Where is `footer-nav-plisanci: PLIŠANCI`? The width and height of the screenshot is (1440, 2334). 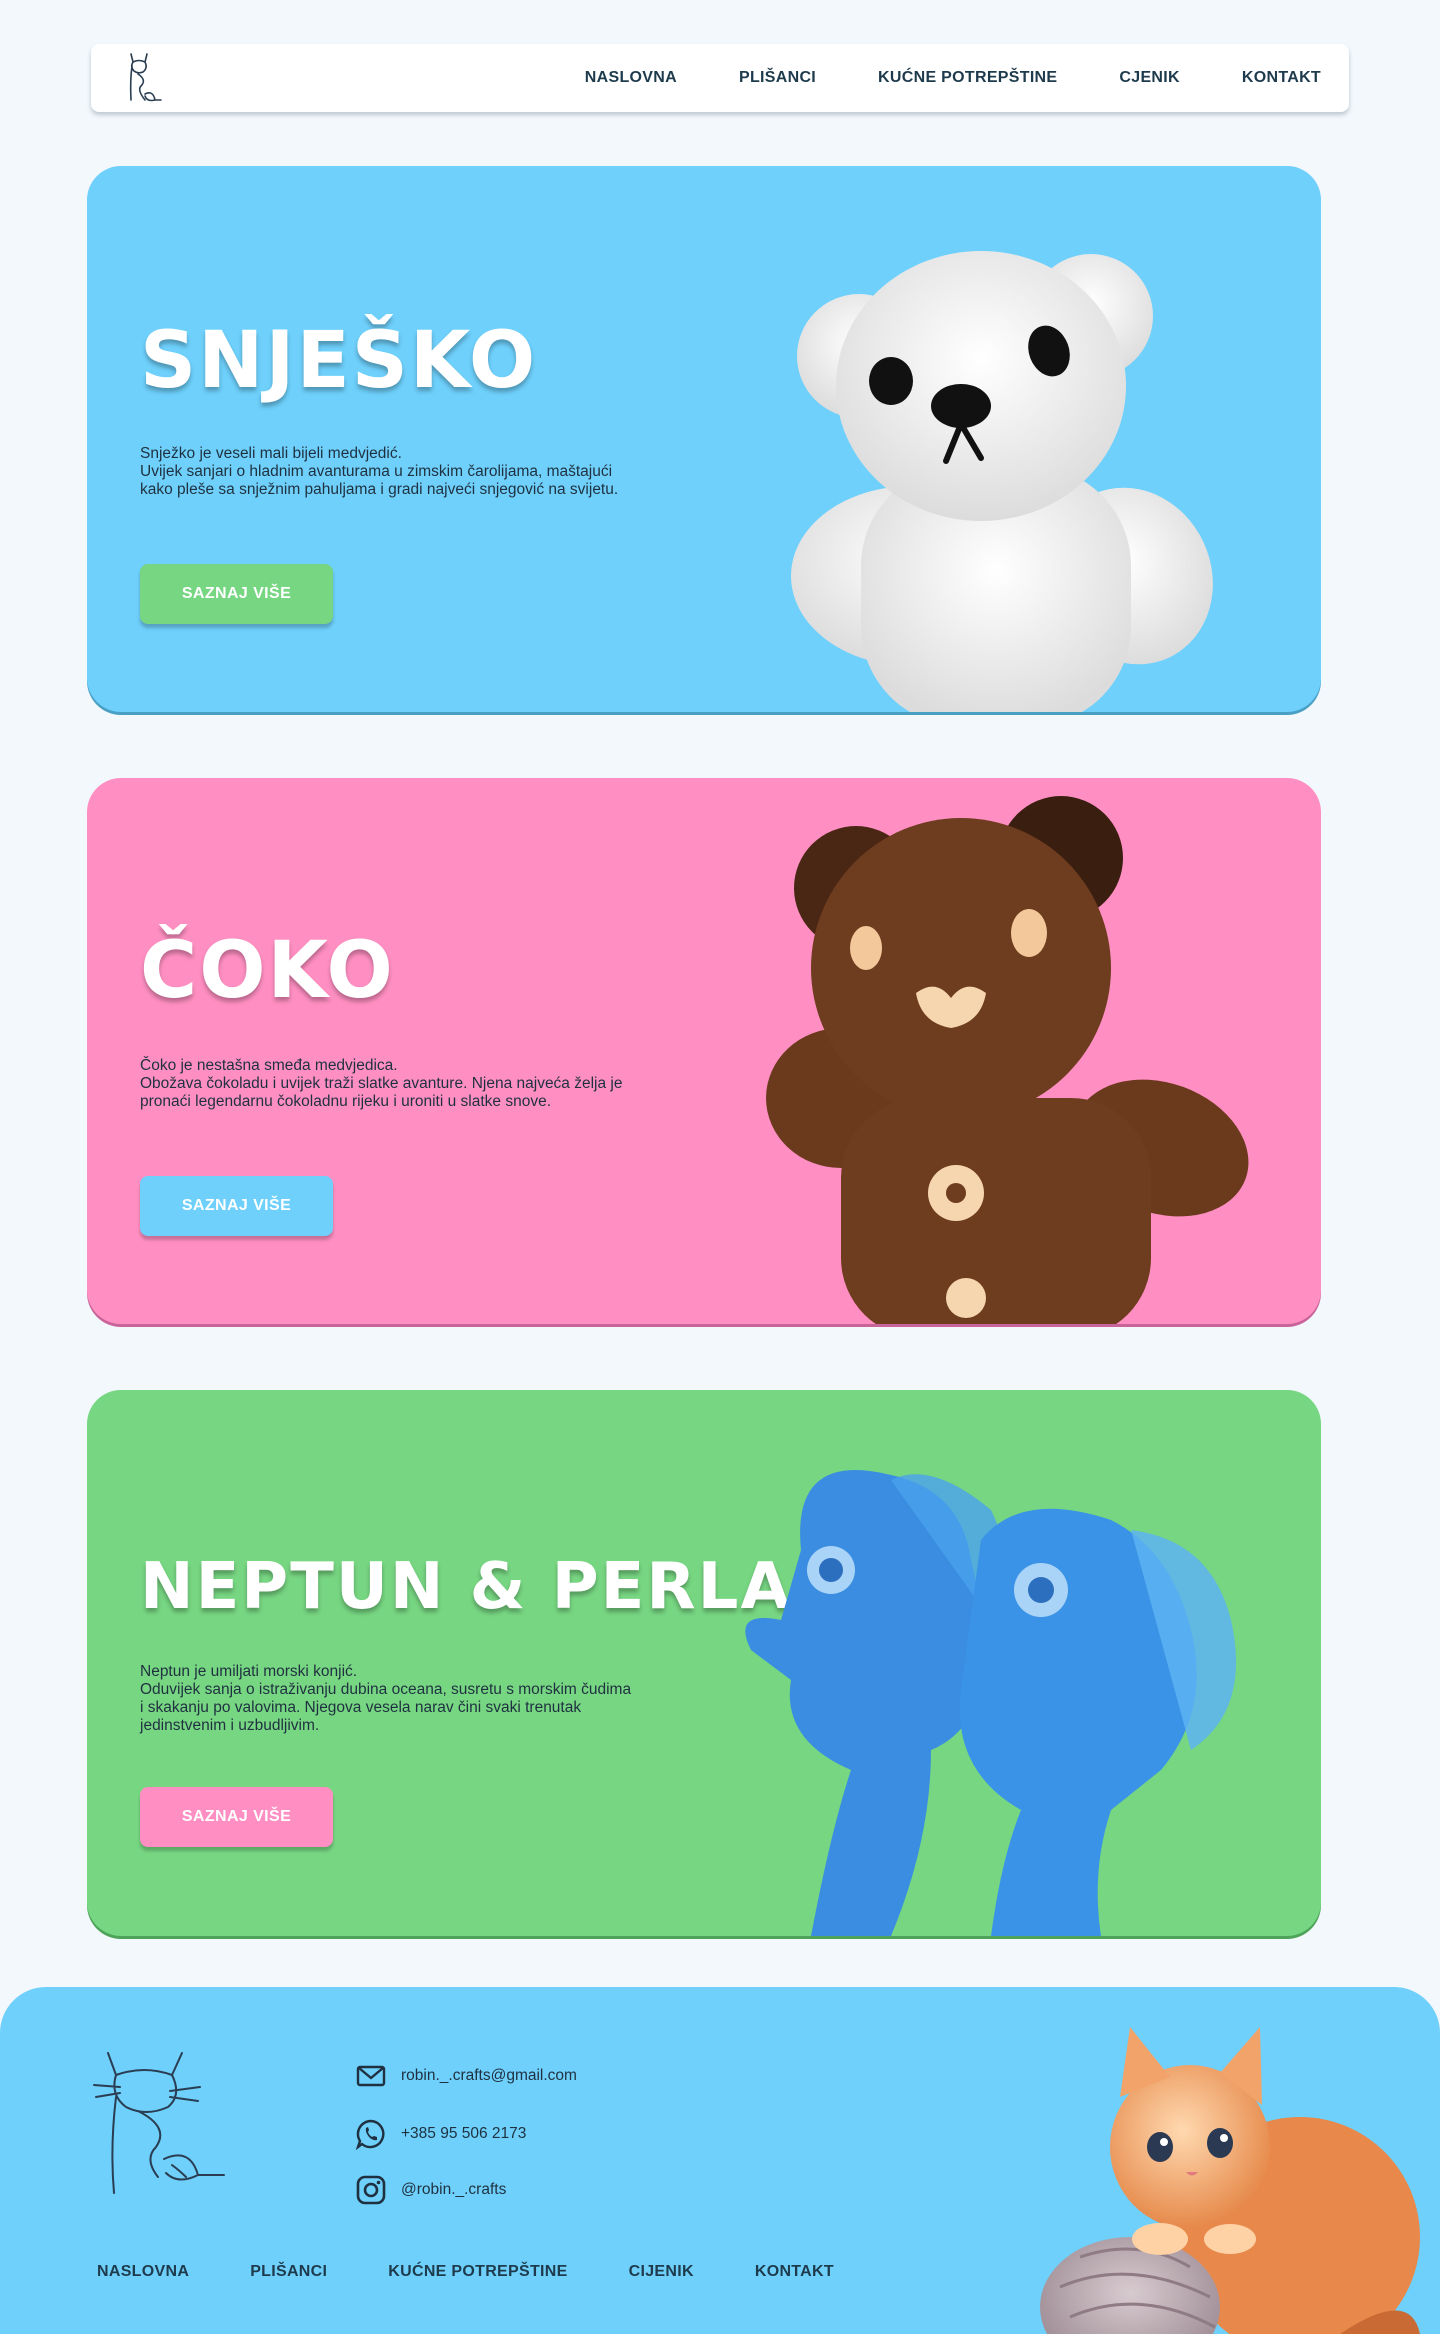
footer-nav-plisanci: PLIŠANCI is located at coordinates (288, 2272).